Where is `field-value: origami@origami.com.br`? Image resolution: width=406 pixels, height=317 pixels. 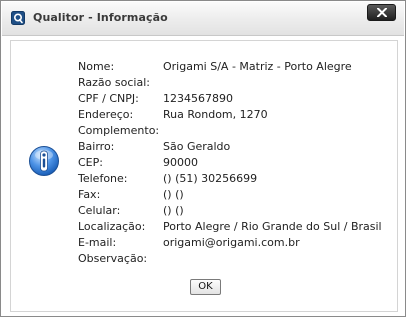 field-value: origami@origami.com.br is located at coordinates (231, 242).